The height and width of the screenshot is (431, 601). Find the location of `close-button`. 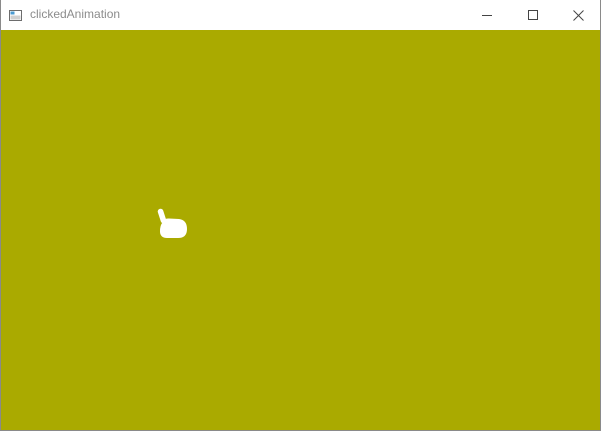

close-button is located at coordinates (577, 15).